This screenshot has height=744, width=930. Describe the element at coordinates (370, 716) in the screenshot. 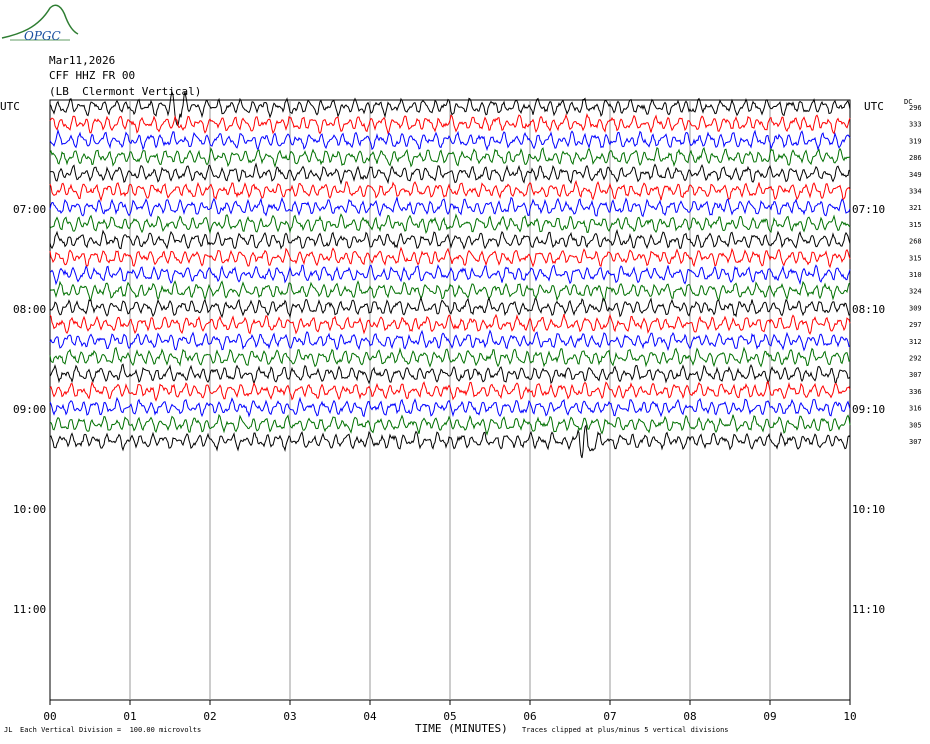

I see `x-tick-label: 04` at that location.